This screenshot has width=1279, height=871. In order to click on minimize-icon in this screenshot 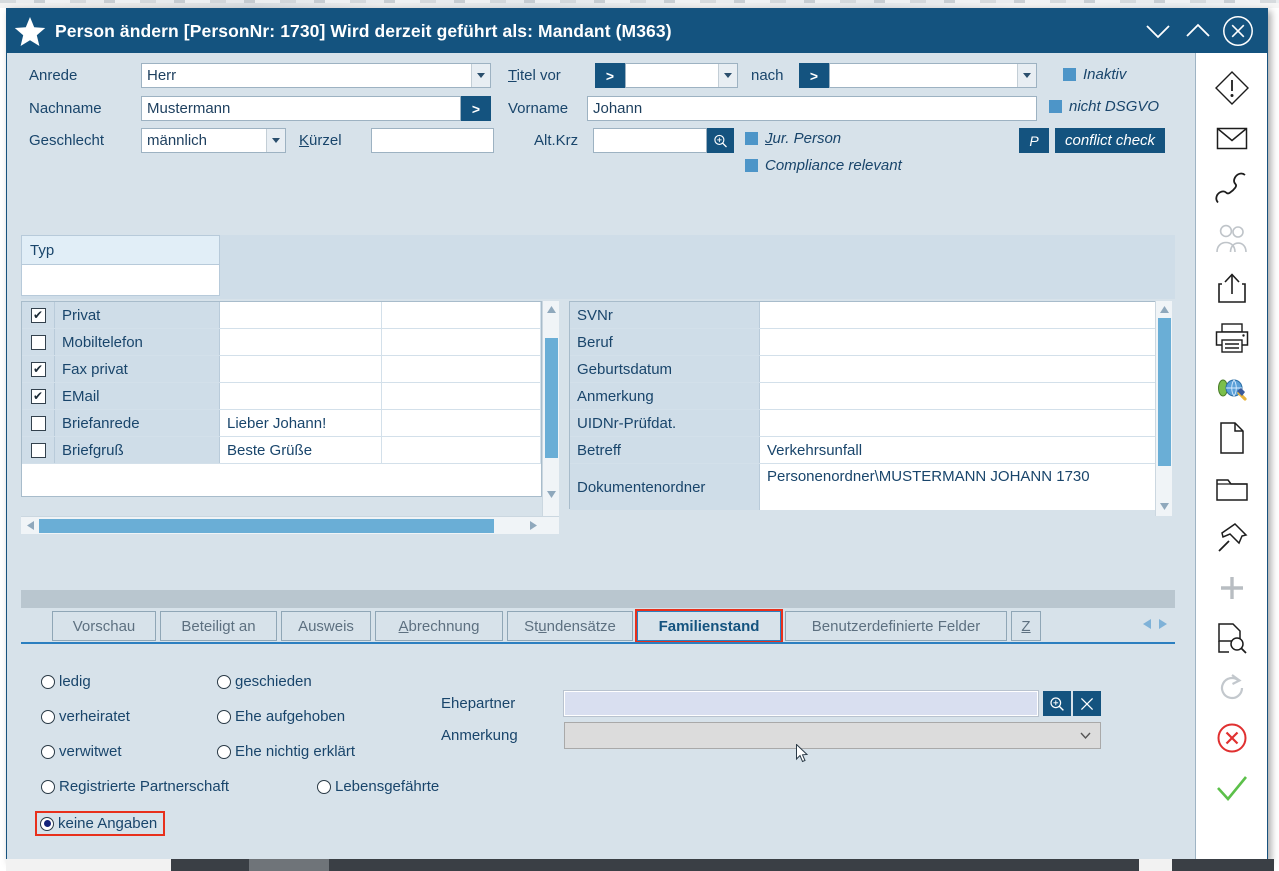, I will do `click(1158, 31)`.